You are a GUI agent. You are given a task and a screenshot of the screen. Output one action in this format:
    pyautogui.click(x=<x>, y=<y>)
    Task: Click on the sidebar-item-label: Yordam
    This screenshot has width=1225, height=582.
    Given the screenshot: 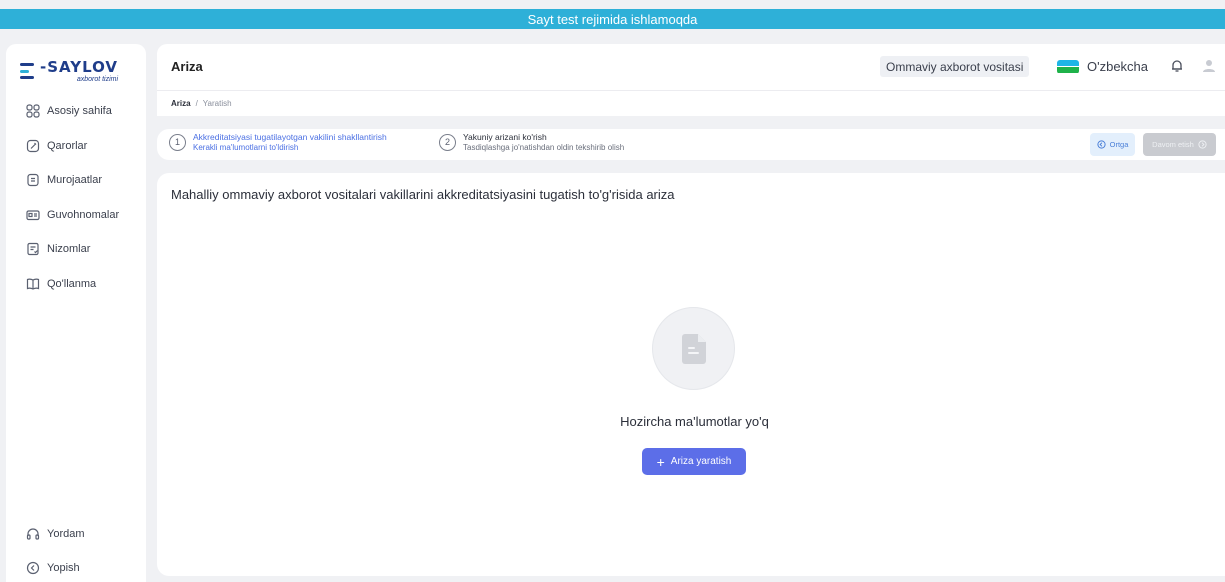 What is the action you would take?
    pyautogui.click(x=66, y=534)
    